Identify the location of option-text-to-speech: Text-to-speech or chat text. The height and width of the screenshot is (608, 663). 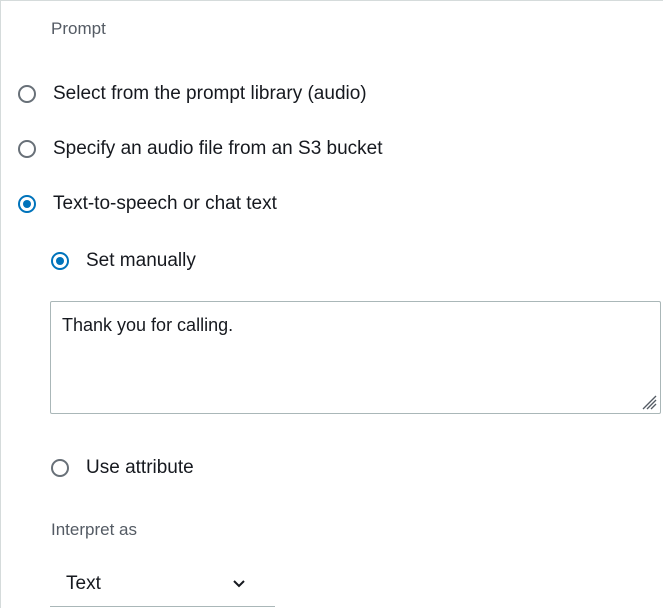
(147, 204).